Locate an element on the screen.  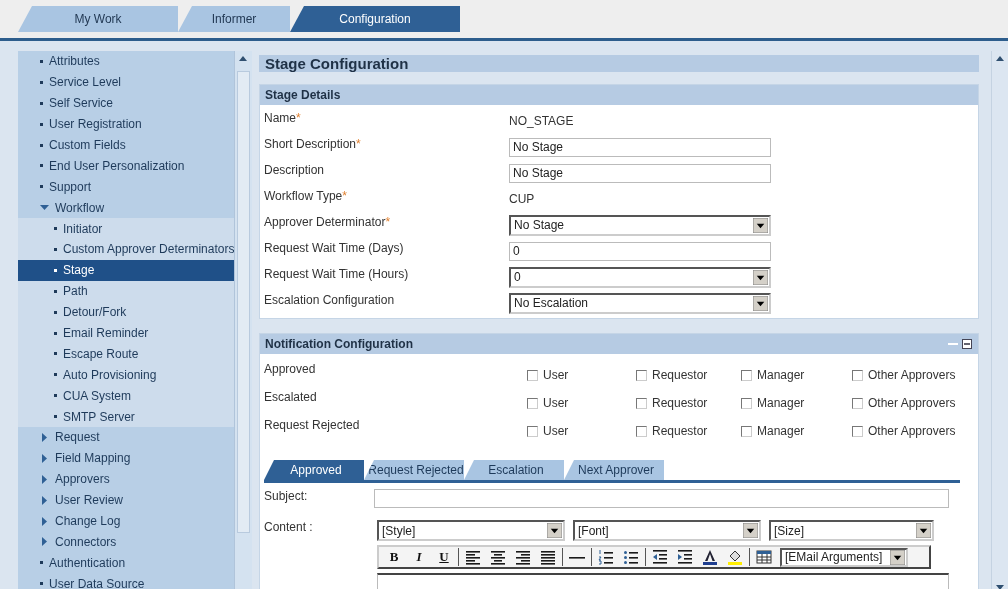
field-label: Name is located at coordinates (280, 118).